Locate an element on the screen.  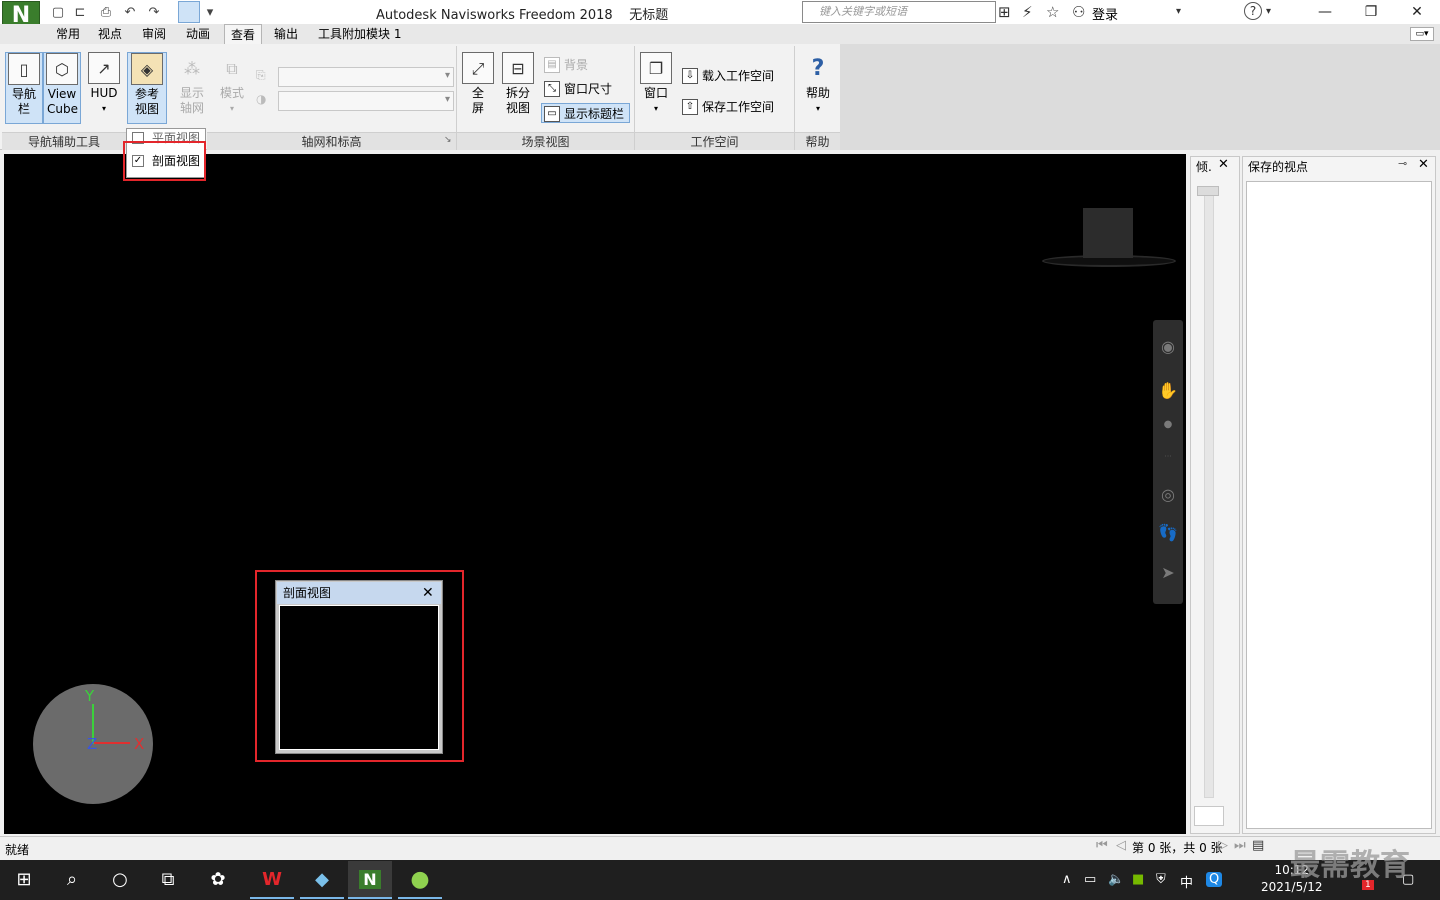
next-sheet-icon: ▷ is located at coordinates (1223, 845).